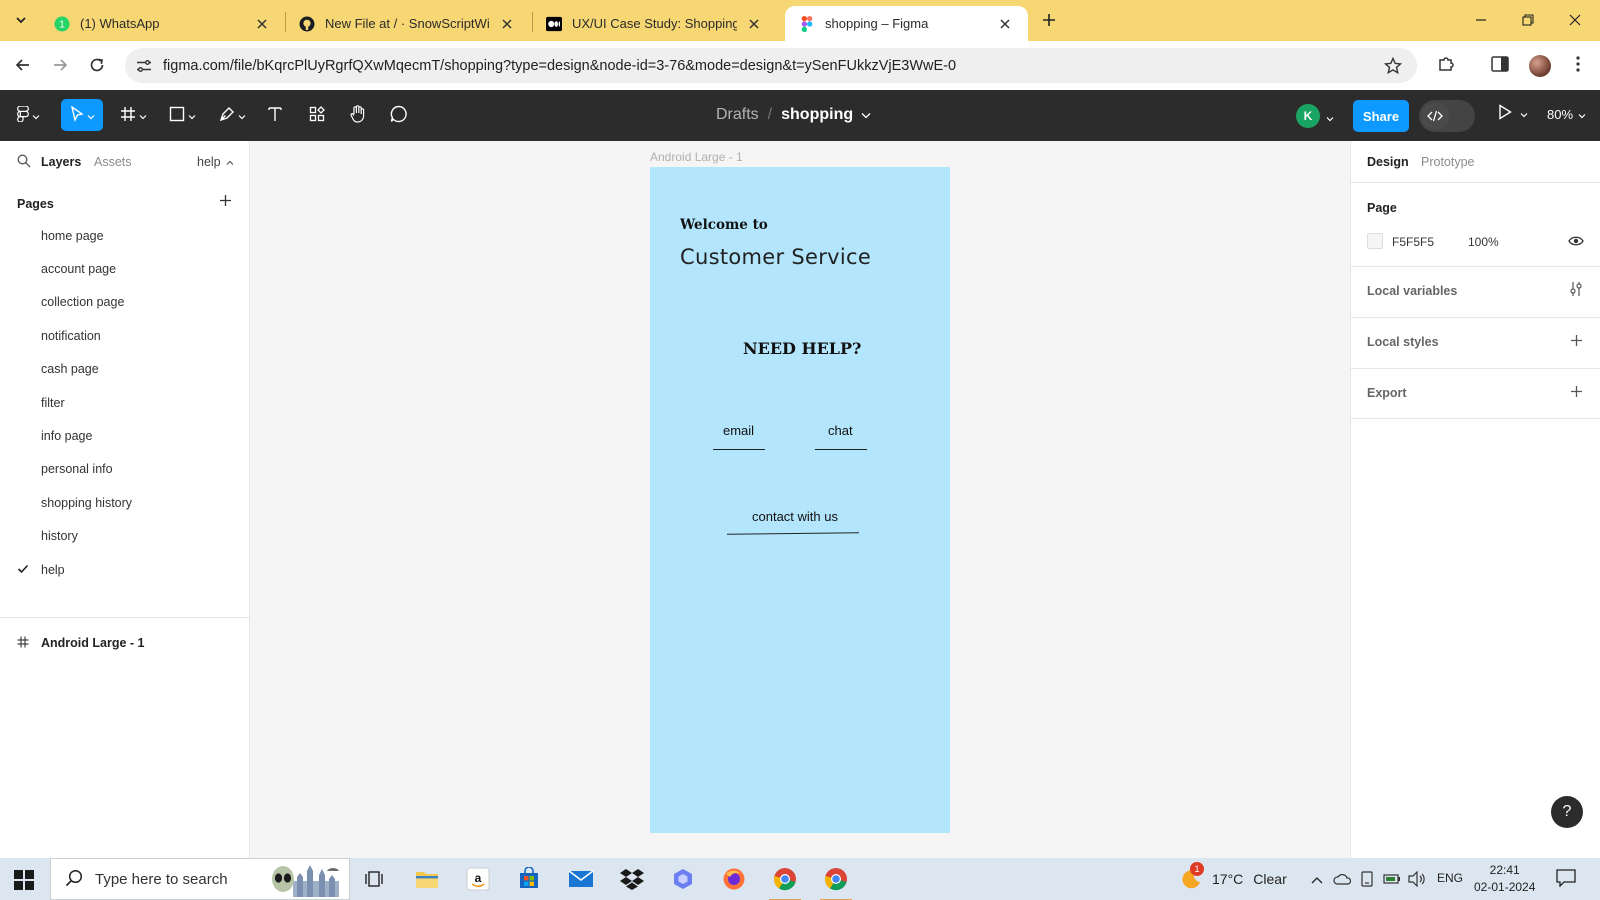  Describe the element at coordinates (317, 115) in the screenshot. I see `resources-tool-button` at that location.